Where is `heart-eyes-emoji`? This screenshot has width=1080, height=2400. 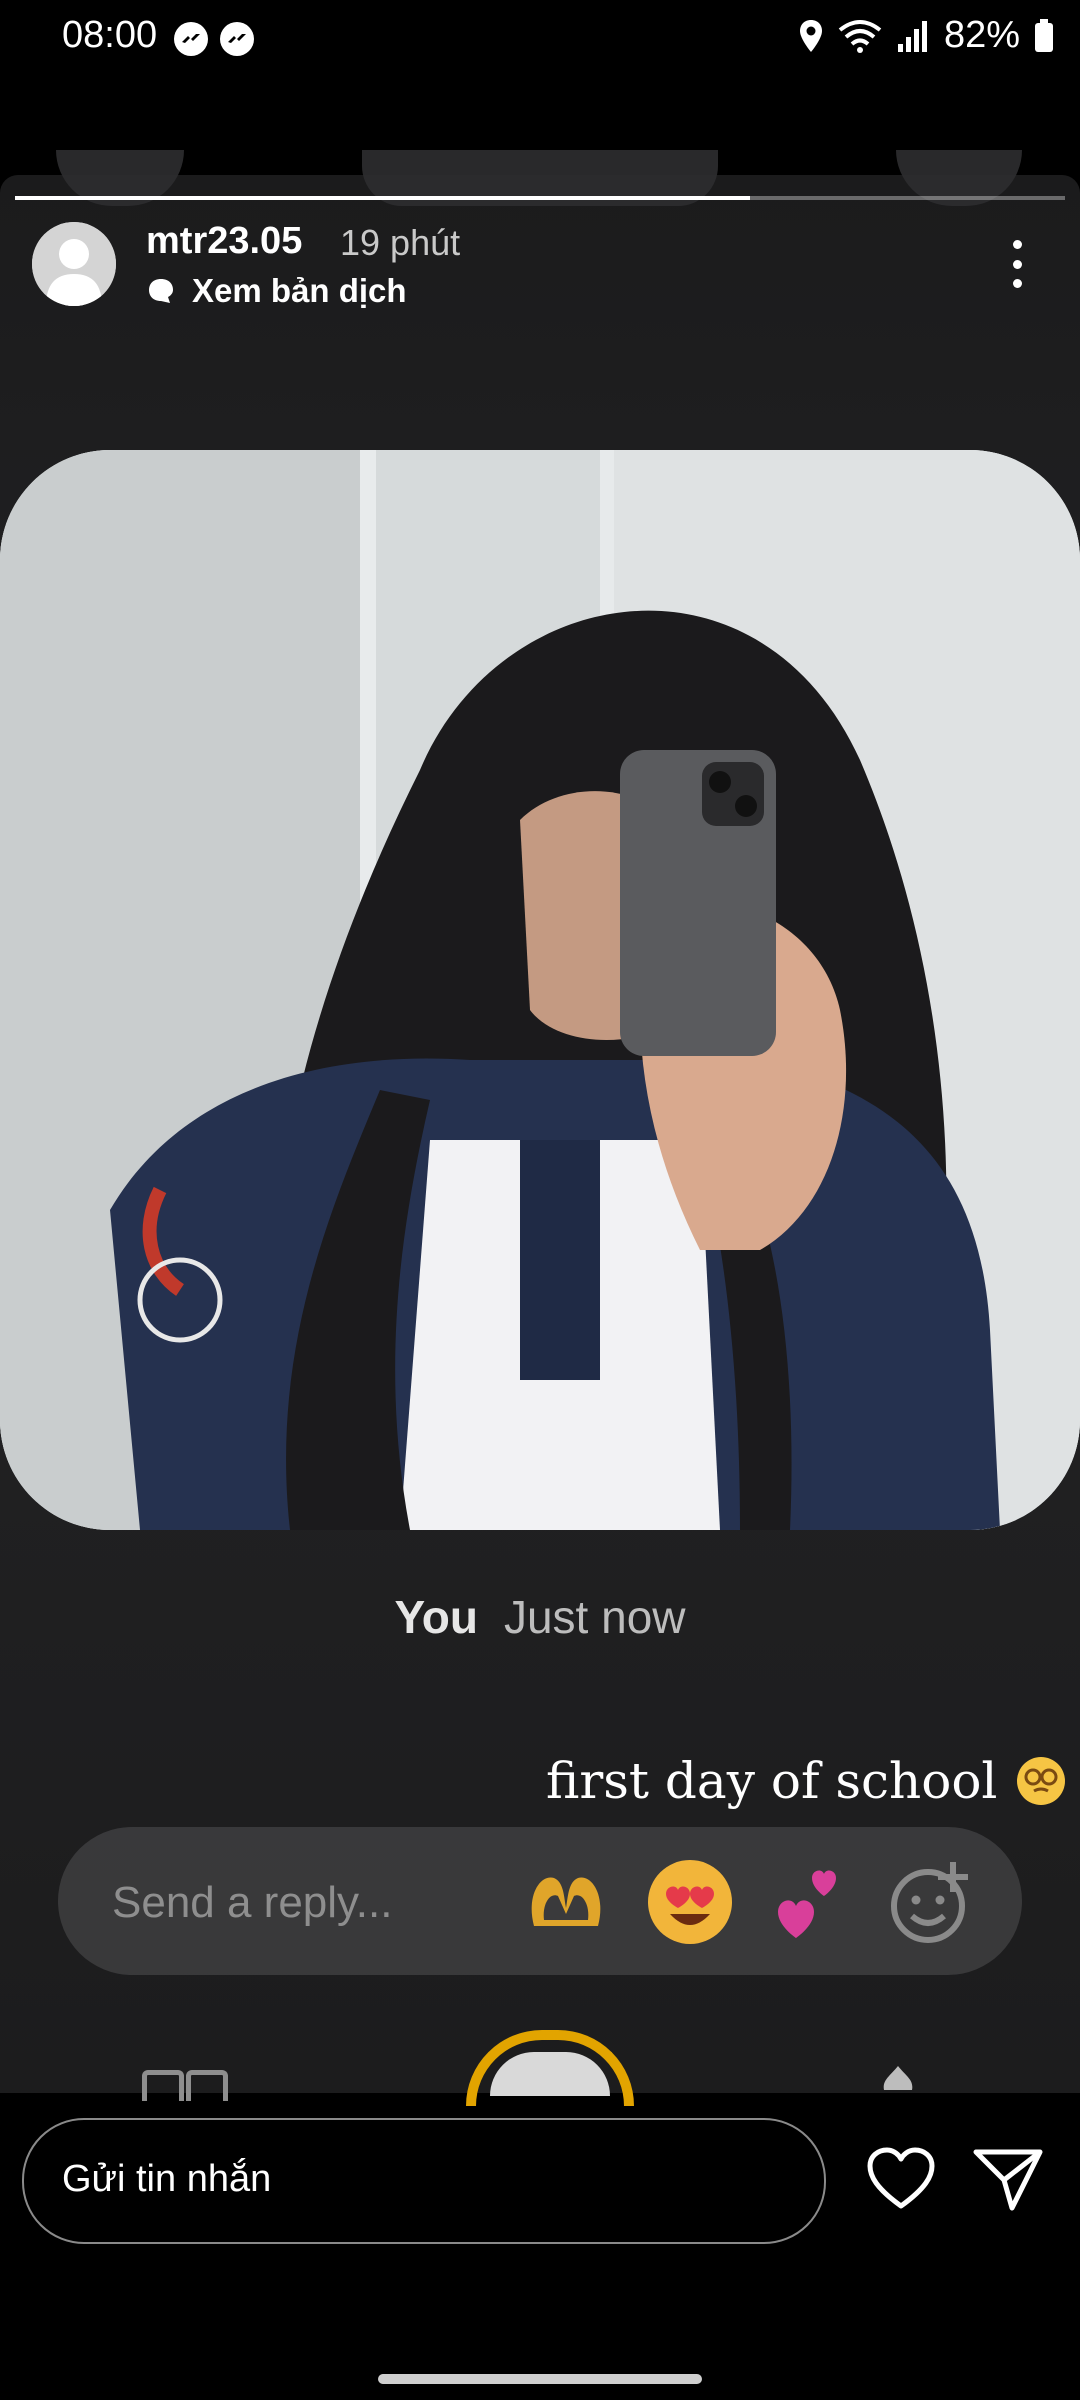
heart-eyes-emoji is located at coordinates (690, 1902).